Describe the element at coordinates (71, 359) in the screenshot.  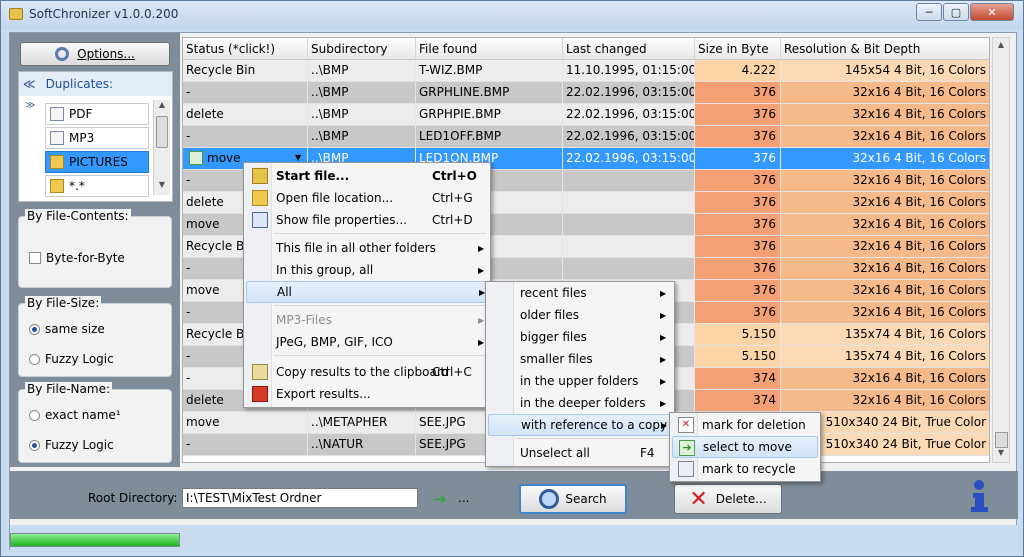
I see `size-fuzzy-option: Fuzzy Logic` at that location.